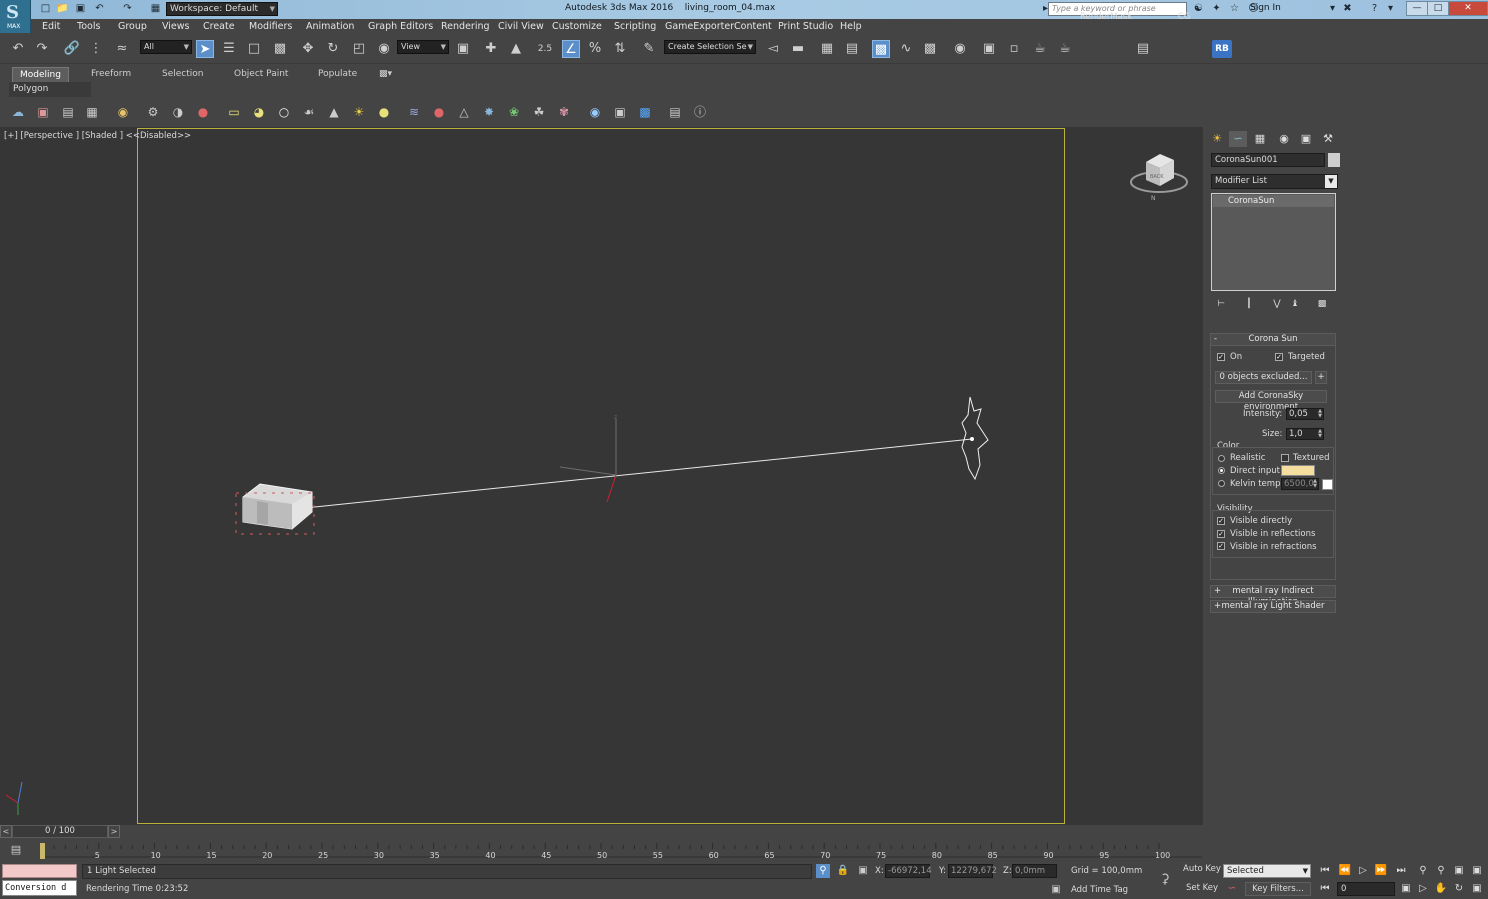 Image resolution: width=1488 pixels, height=899 pixels. Describe the element at coordinates (1184, 17) in the screenshot. I see `cg-button: CG` at that location.